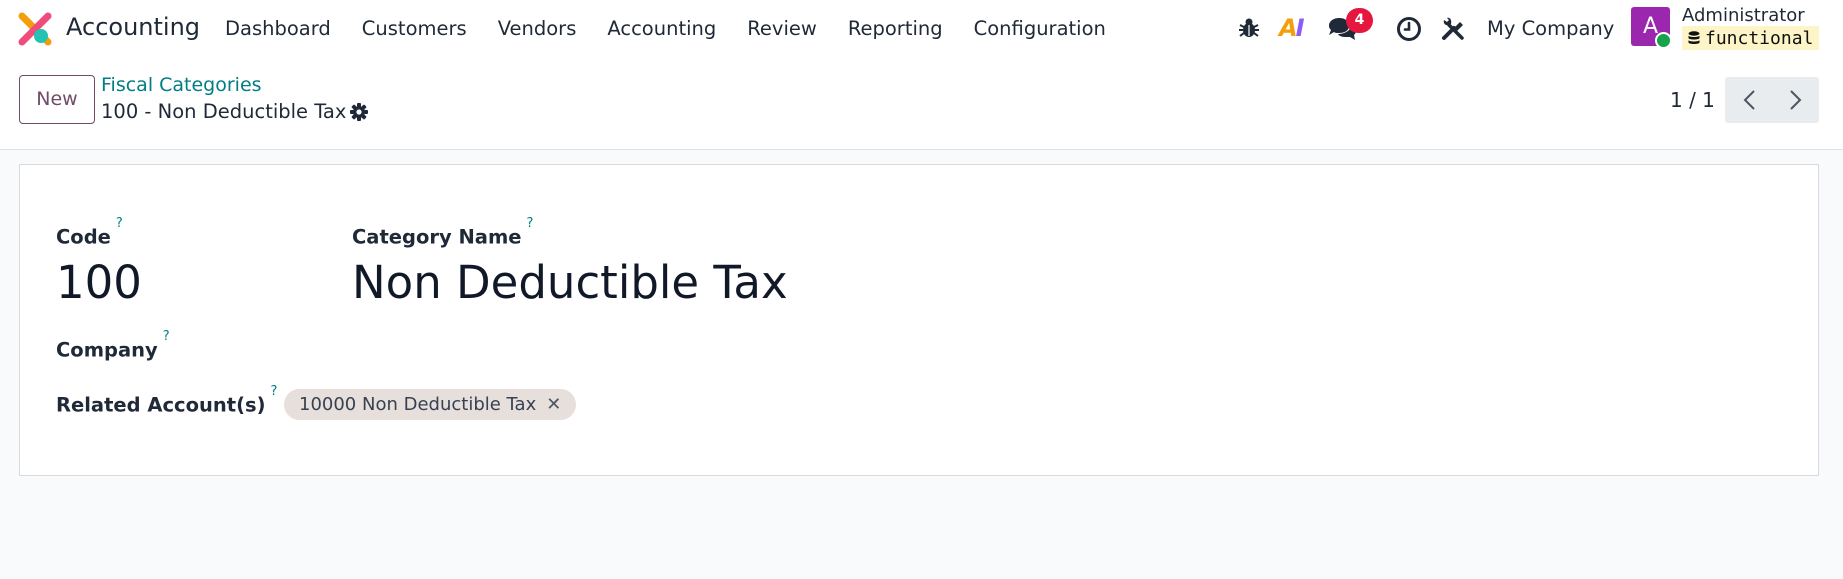 The width and height of the screenshot is (1843, 579). What do you see at coordinates (83, 237) in the screenshot?
I see `code-label-text: Code` at bounding box center [83, 237].